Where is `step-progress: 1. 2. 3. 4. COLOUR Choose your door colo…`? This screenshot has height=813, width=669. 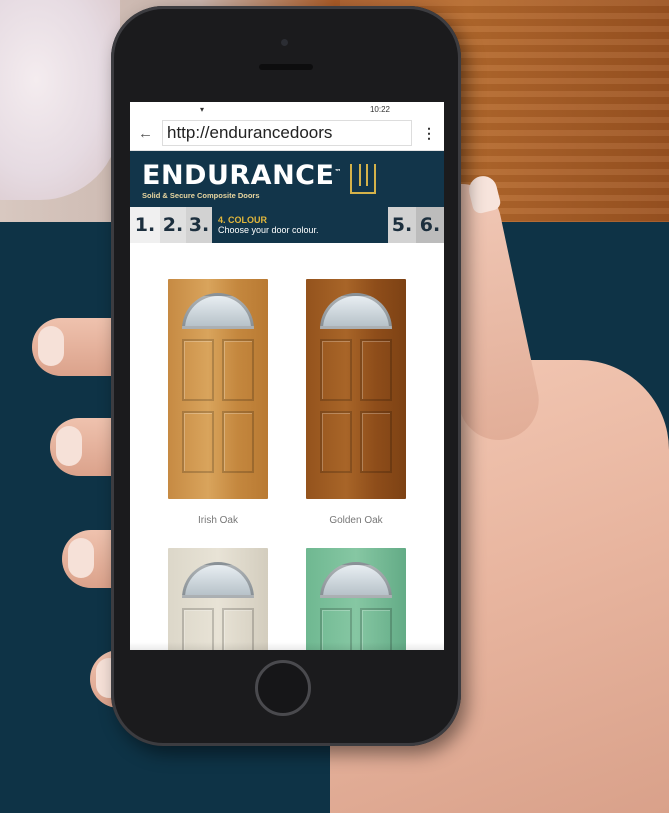 step-progress: 1. 2. 3. 4. COLOUR Choose your door colo… is located at coordinates (287, 225).